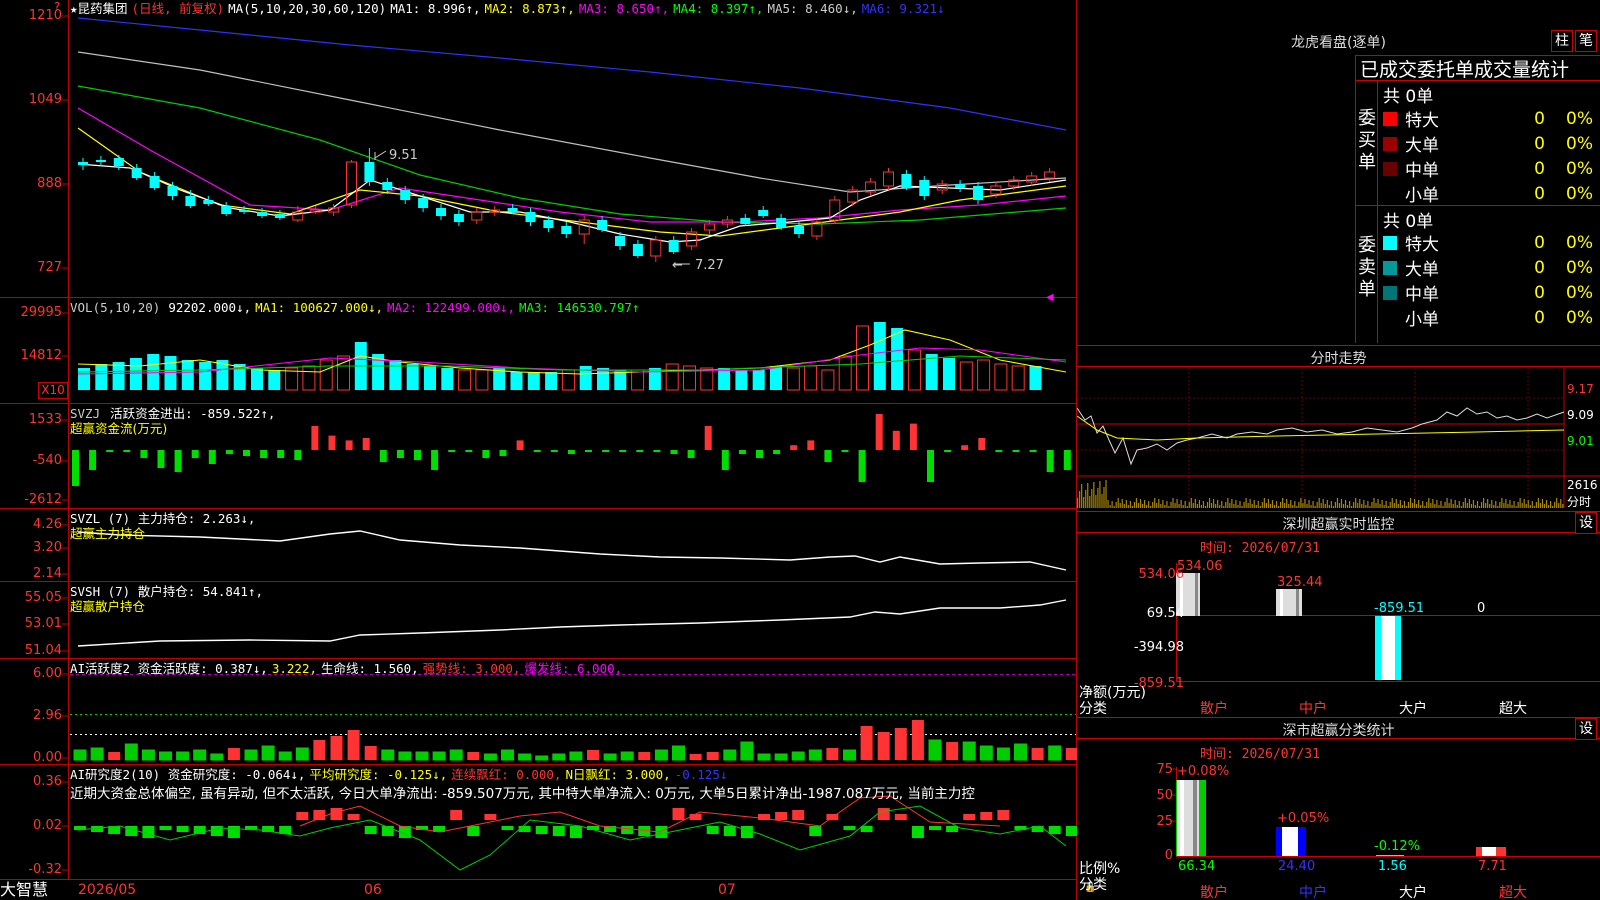 The height and width of the screenshot is (900, 1600). Describe the element at coordinates (1158, 647) in the screenshot. I see `sz-axis-3: -394.98` at that location.